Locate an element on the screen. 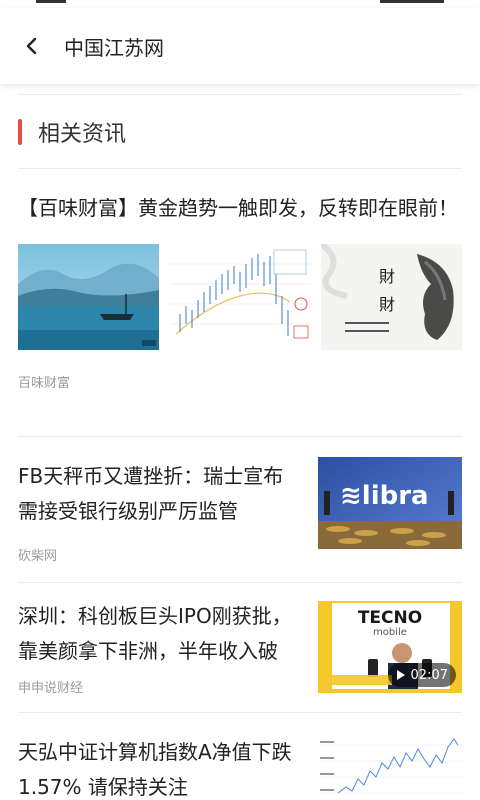  thumbnail-gold-chart is located at coordinates (240, 297).